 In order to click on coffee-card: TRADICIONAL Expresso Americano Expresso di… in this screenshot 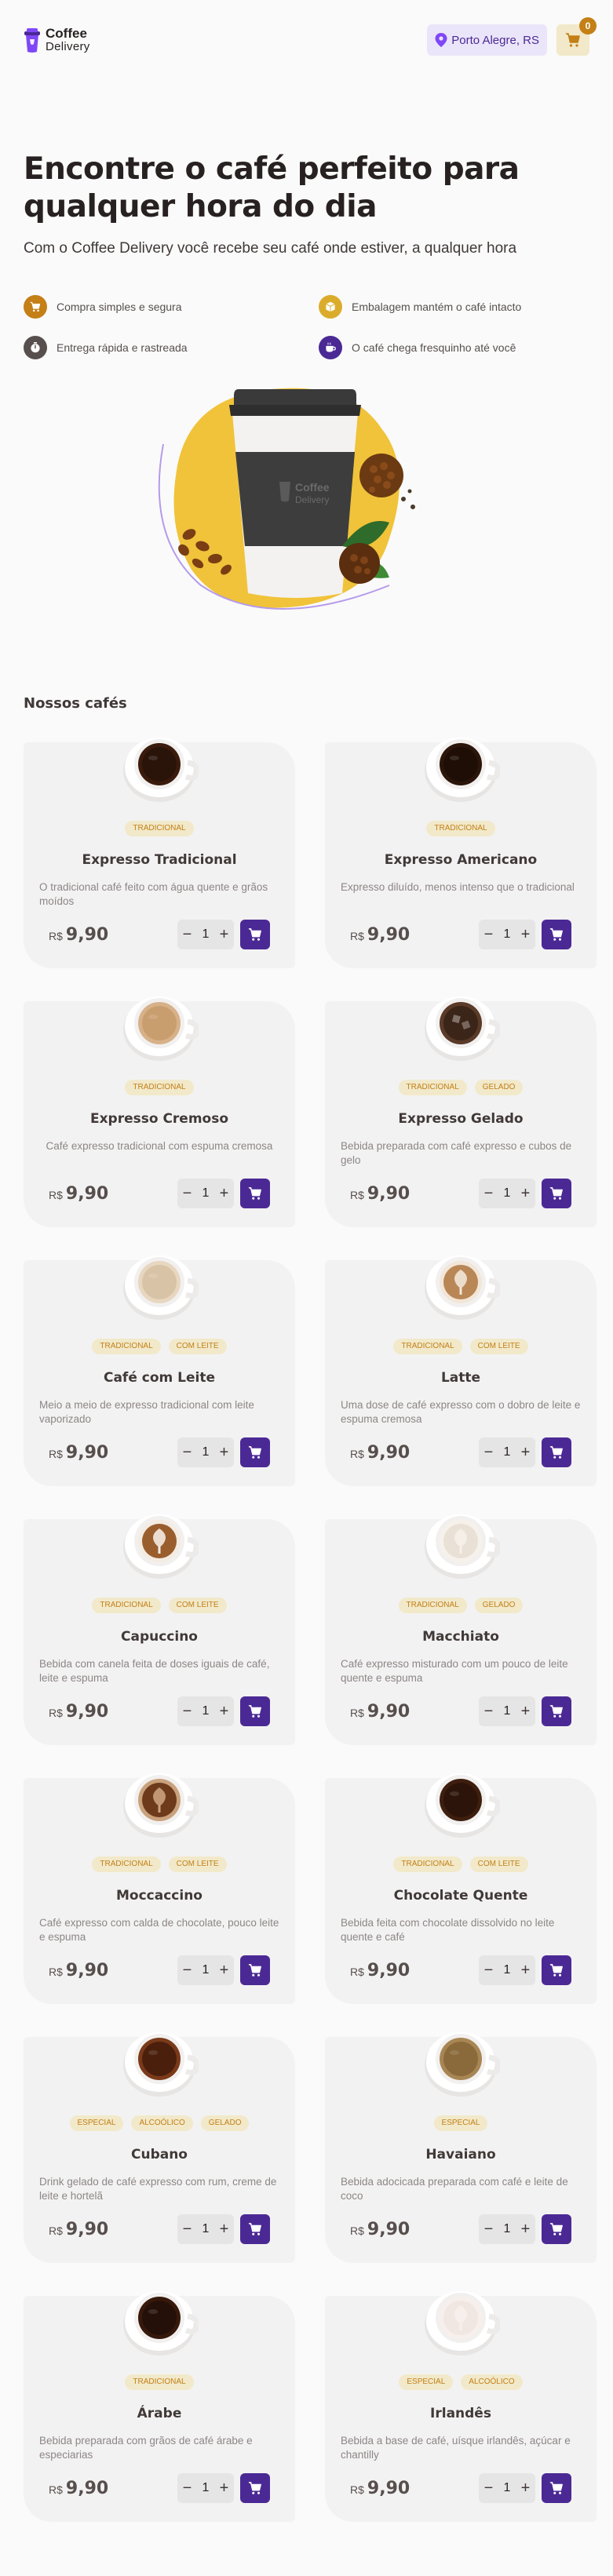, I will do `click(461, 853)`.